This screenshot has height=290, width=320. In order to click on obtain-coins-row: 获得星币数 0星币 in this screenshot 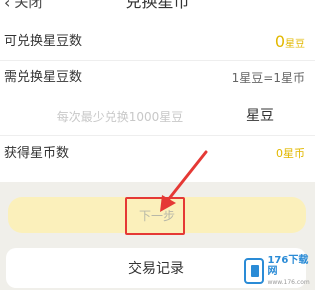, I will do `click(157, 154)`.